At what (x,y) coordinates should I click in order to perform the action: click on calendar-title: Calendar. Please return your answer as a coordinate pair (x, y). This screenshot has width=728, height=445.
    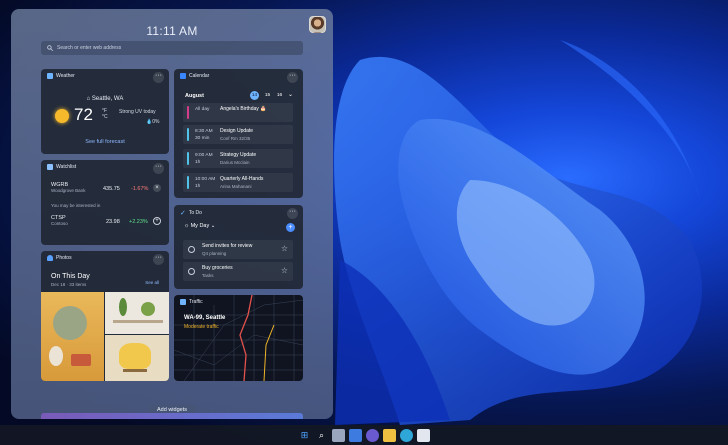
    Looking at the image, I should click on (199, 76).